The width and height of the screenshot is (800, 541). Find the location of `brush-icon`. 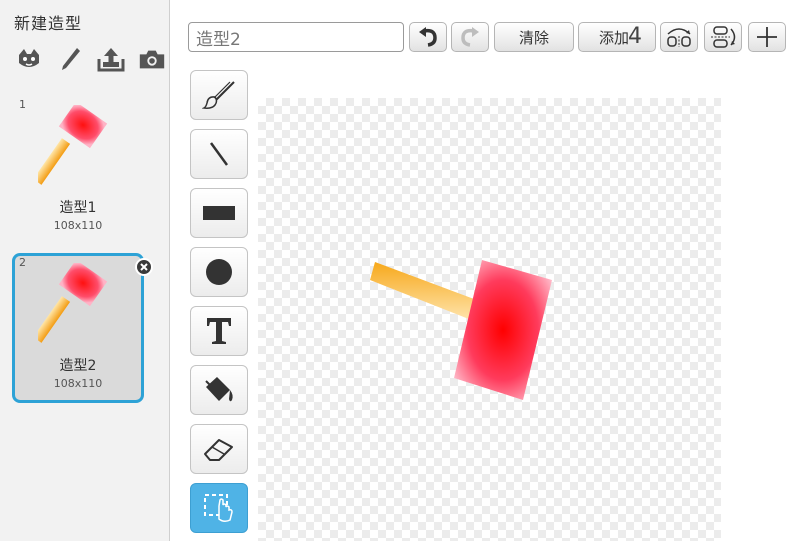

brush-icon is located at coordinates (218, 95).